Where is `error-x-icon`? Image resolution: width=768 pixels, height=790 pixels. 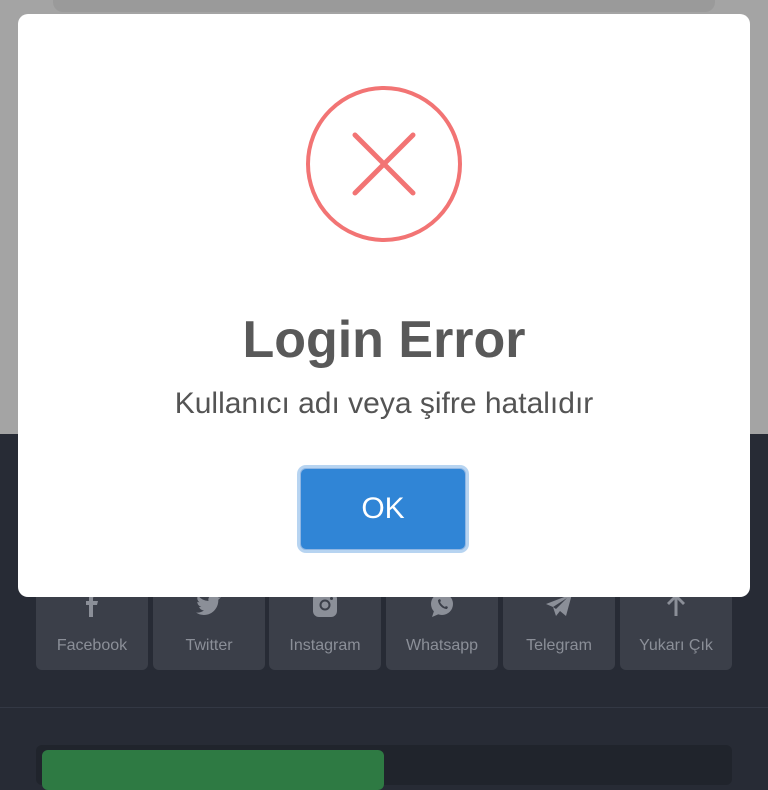
error-x-icon is located at coordinates (384, 164).